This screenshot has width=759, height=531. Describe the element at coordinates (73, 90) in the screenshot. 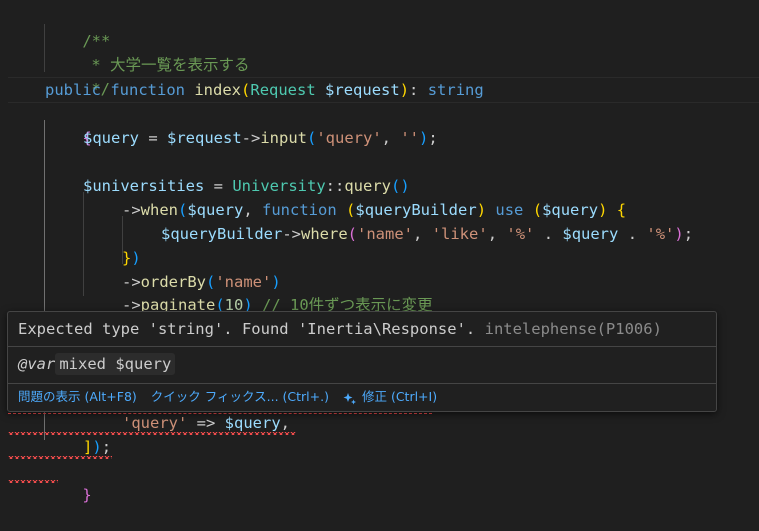

I see `keyword: public` at that location.